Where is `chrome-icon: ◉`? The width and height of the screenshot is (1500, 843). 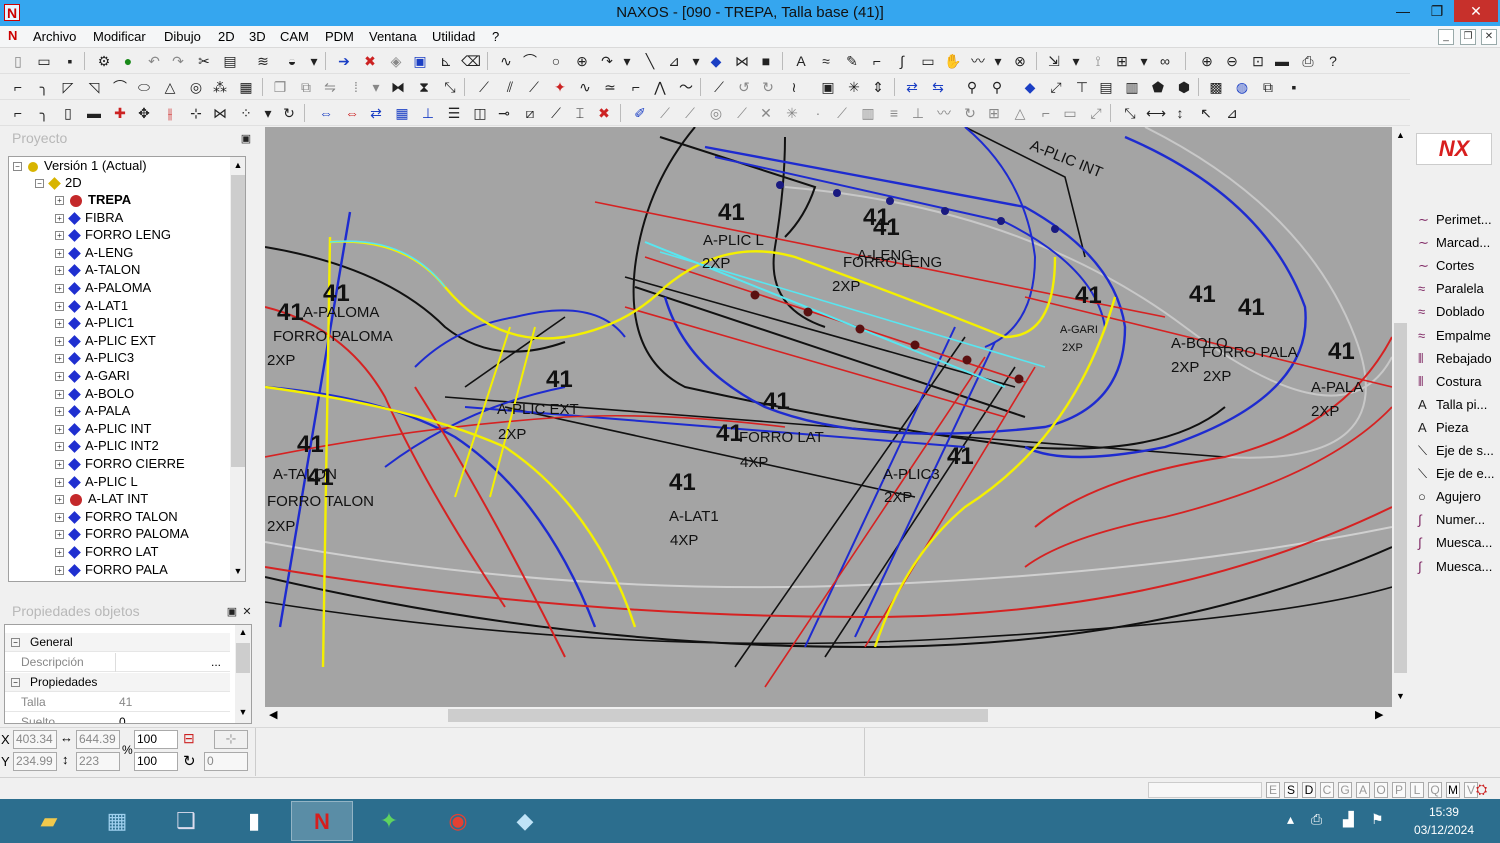
chrome-icon: ◉ is located at coordinates (458, 821).